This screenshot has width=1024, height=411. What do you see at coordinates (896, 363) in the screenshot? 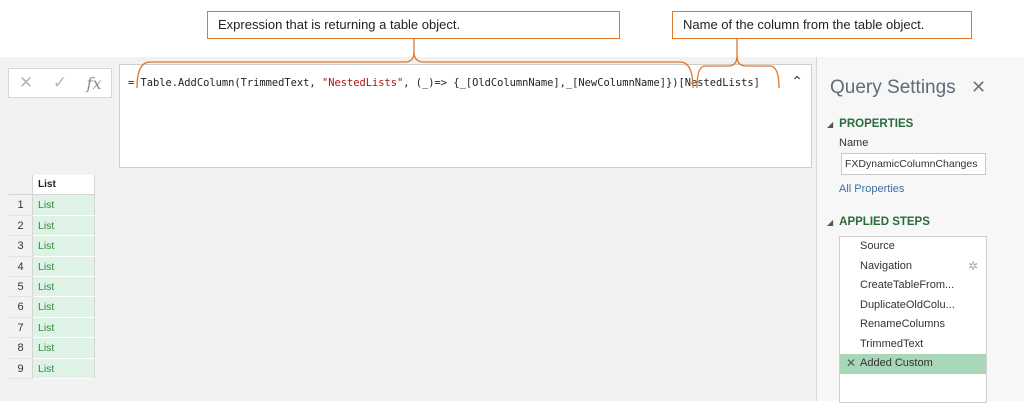
I see `step-label: Added Custom` at bounding box center [896, 363].